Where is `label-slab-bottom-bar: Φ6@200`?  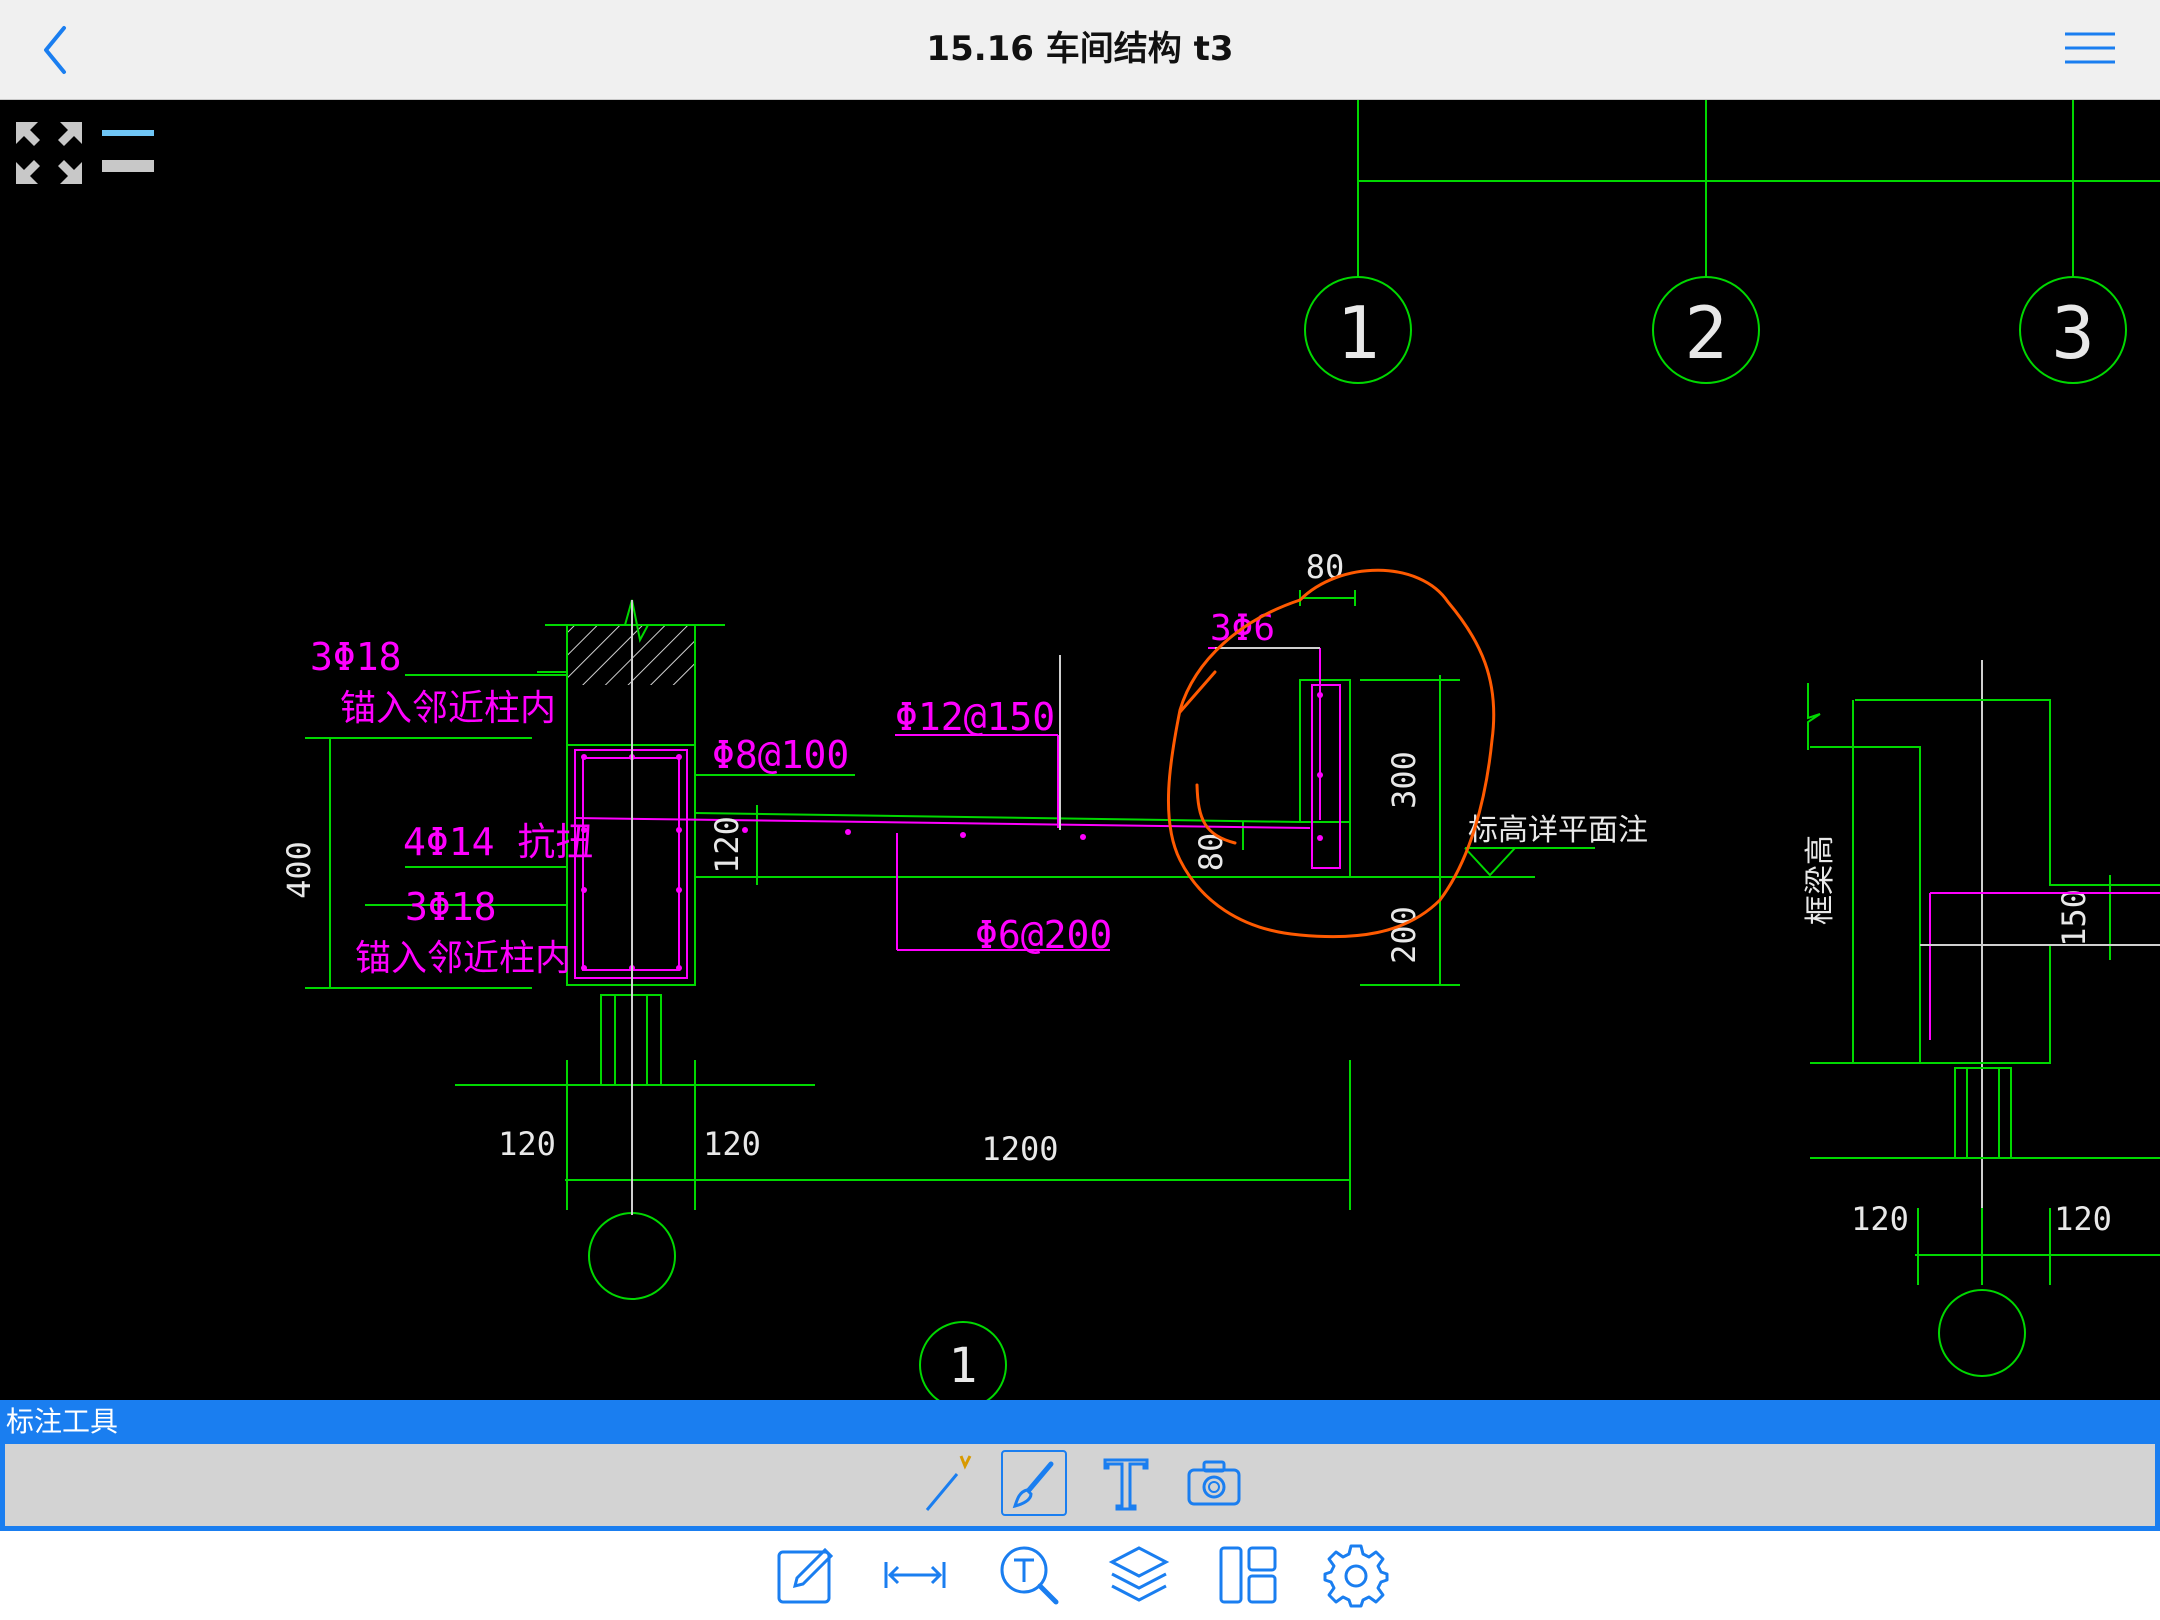 label-slab-bottom-bar: Φ6@200 is located at coordinates (1043, 935).